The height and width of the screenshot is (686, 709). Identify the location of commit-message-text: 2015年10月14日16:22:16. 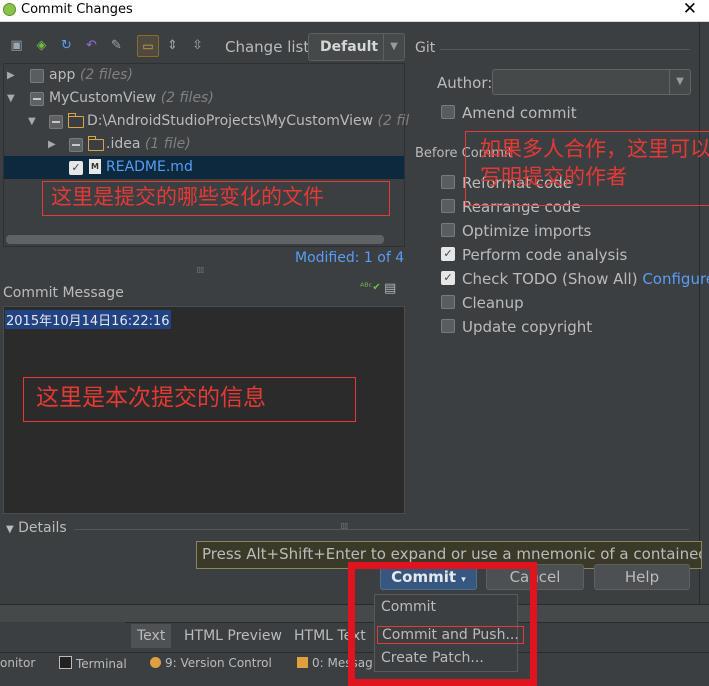
(88, 319).